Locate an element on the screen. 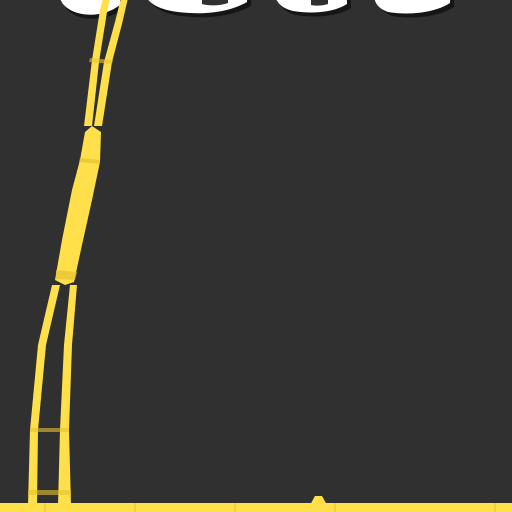  middle-thick-stroke is located at coordinates (78, 205).